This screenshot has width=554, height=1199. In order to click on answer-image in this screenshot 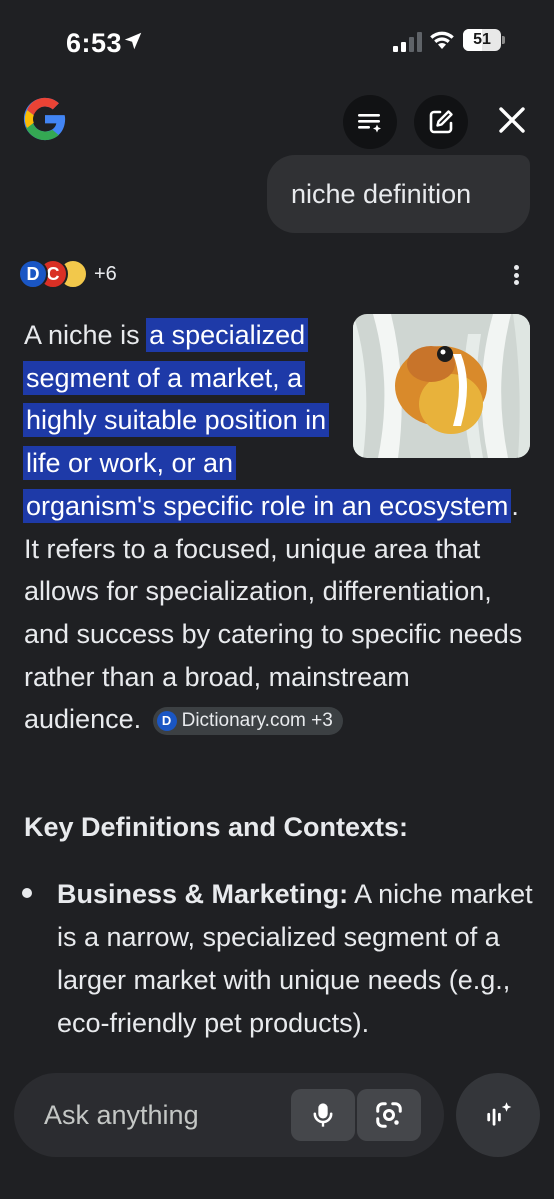, I will do `click(441, 386)`.